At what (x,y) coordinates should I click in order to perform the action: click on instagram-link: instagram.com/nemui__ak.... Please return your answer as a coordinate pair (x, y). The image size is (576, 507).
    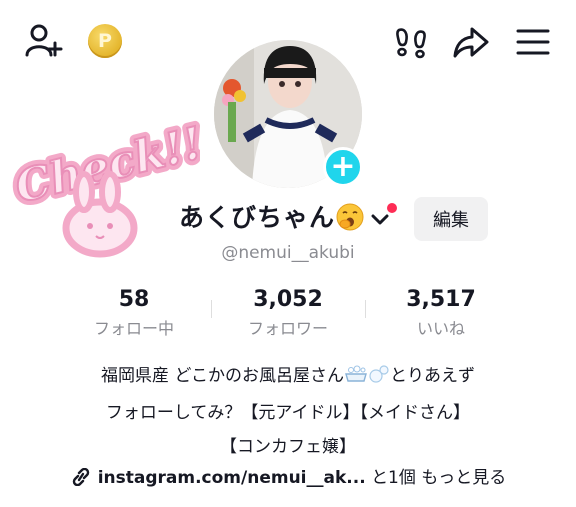
    Looking at the image, I should click on (232, 478).